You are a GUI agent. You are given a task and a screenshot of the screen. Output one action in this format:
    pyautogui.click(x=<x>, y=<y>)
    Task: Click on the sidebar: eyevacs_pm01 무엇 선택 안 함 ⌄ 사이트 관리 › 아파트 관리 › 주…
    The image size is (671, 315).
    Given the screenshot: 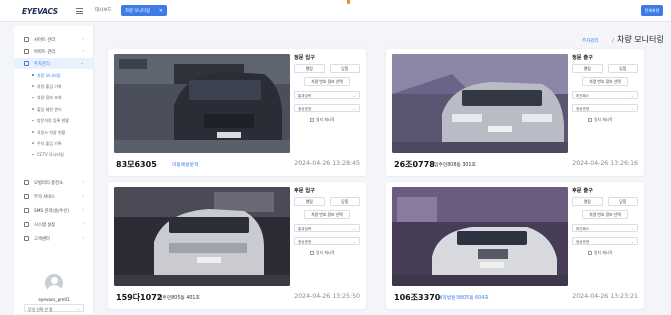 What is the action you would take?
    pyautogui.click(x=54, y=170)
    